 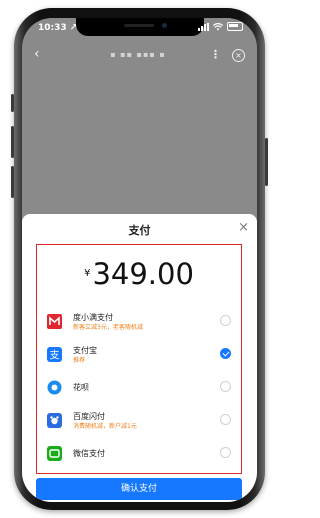 I want to click on status-bar: 10:33 ↗, so click(x=139, y=31).